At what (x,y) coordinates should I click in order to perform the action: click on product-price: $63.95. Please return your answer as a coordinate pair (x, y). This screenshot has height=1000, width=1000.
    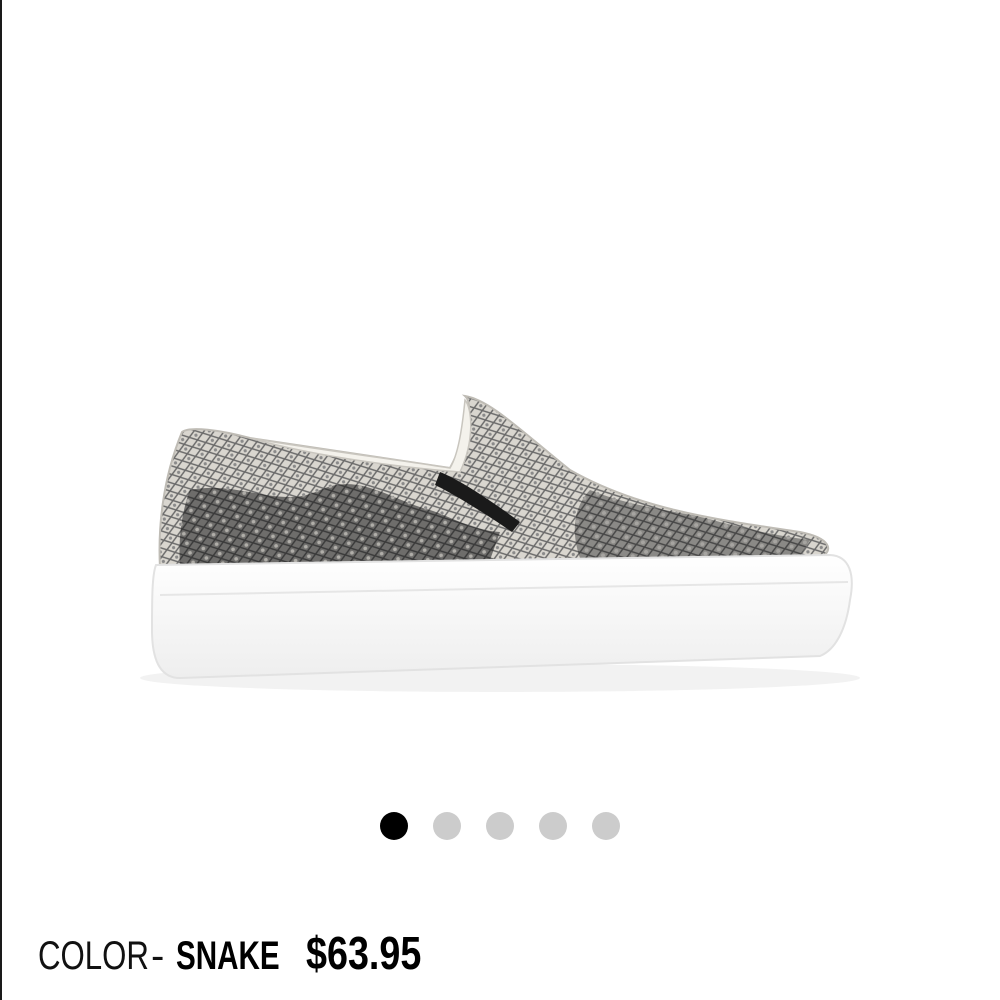
    Looking at the image, I should click on (364, 953).